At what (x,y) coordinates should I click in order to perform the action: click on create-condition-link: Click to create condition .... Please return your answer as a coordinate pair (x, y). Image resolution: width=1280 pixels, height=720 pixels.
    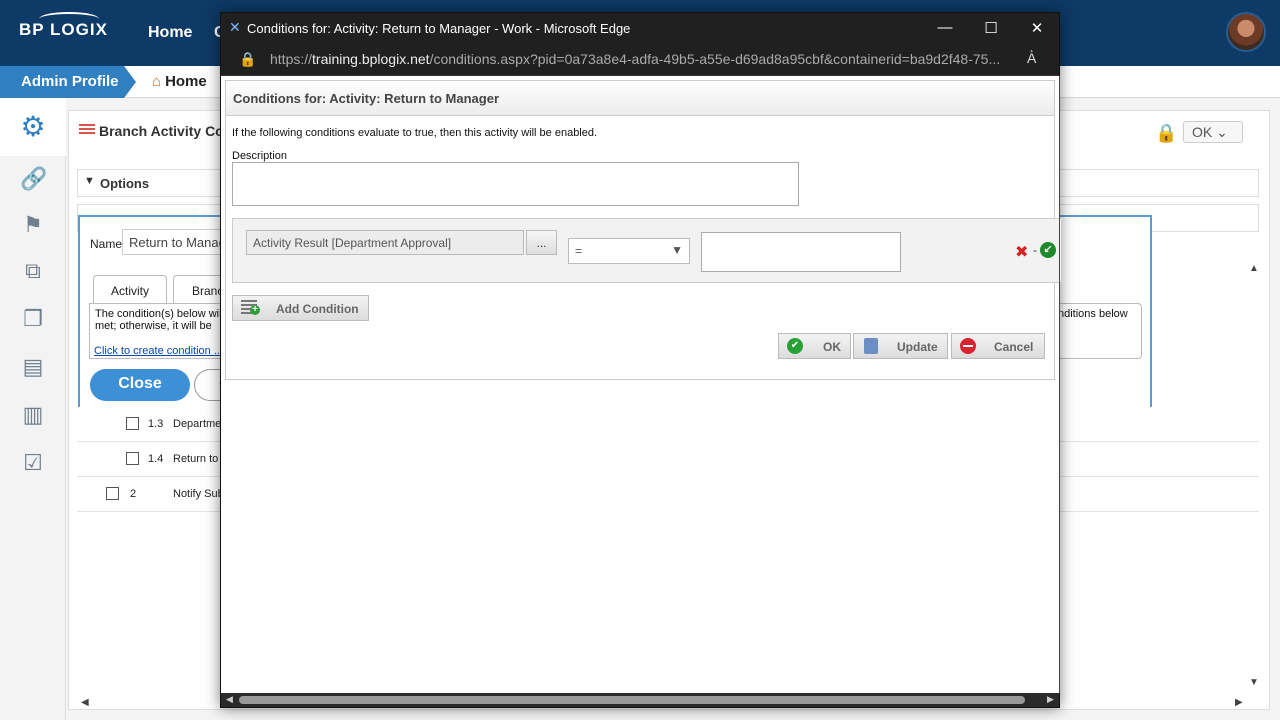
    Looking at the image, I should click on (158, 351).